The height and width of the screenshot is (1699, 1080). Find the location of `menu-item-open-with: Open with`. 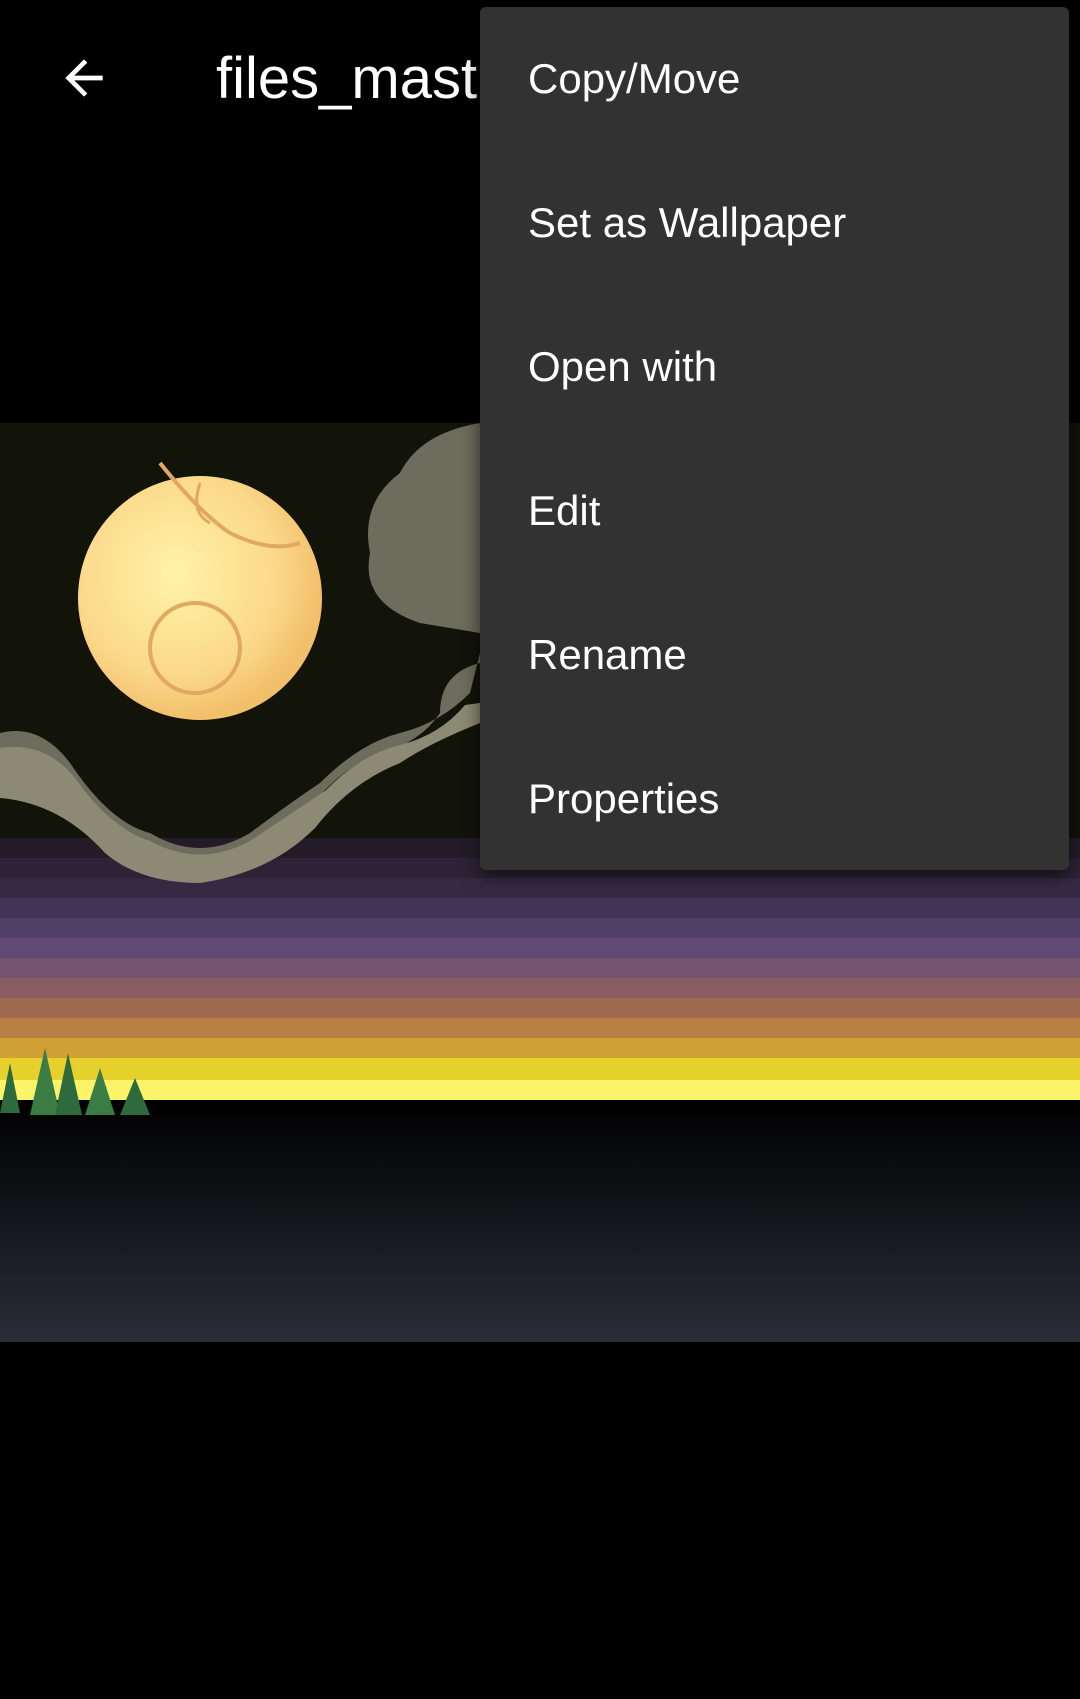

menu-item-open-with: Open with is located at coordinates (774, 367).